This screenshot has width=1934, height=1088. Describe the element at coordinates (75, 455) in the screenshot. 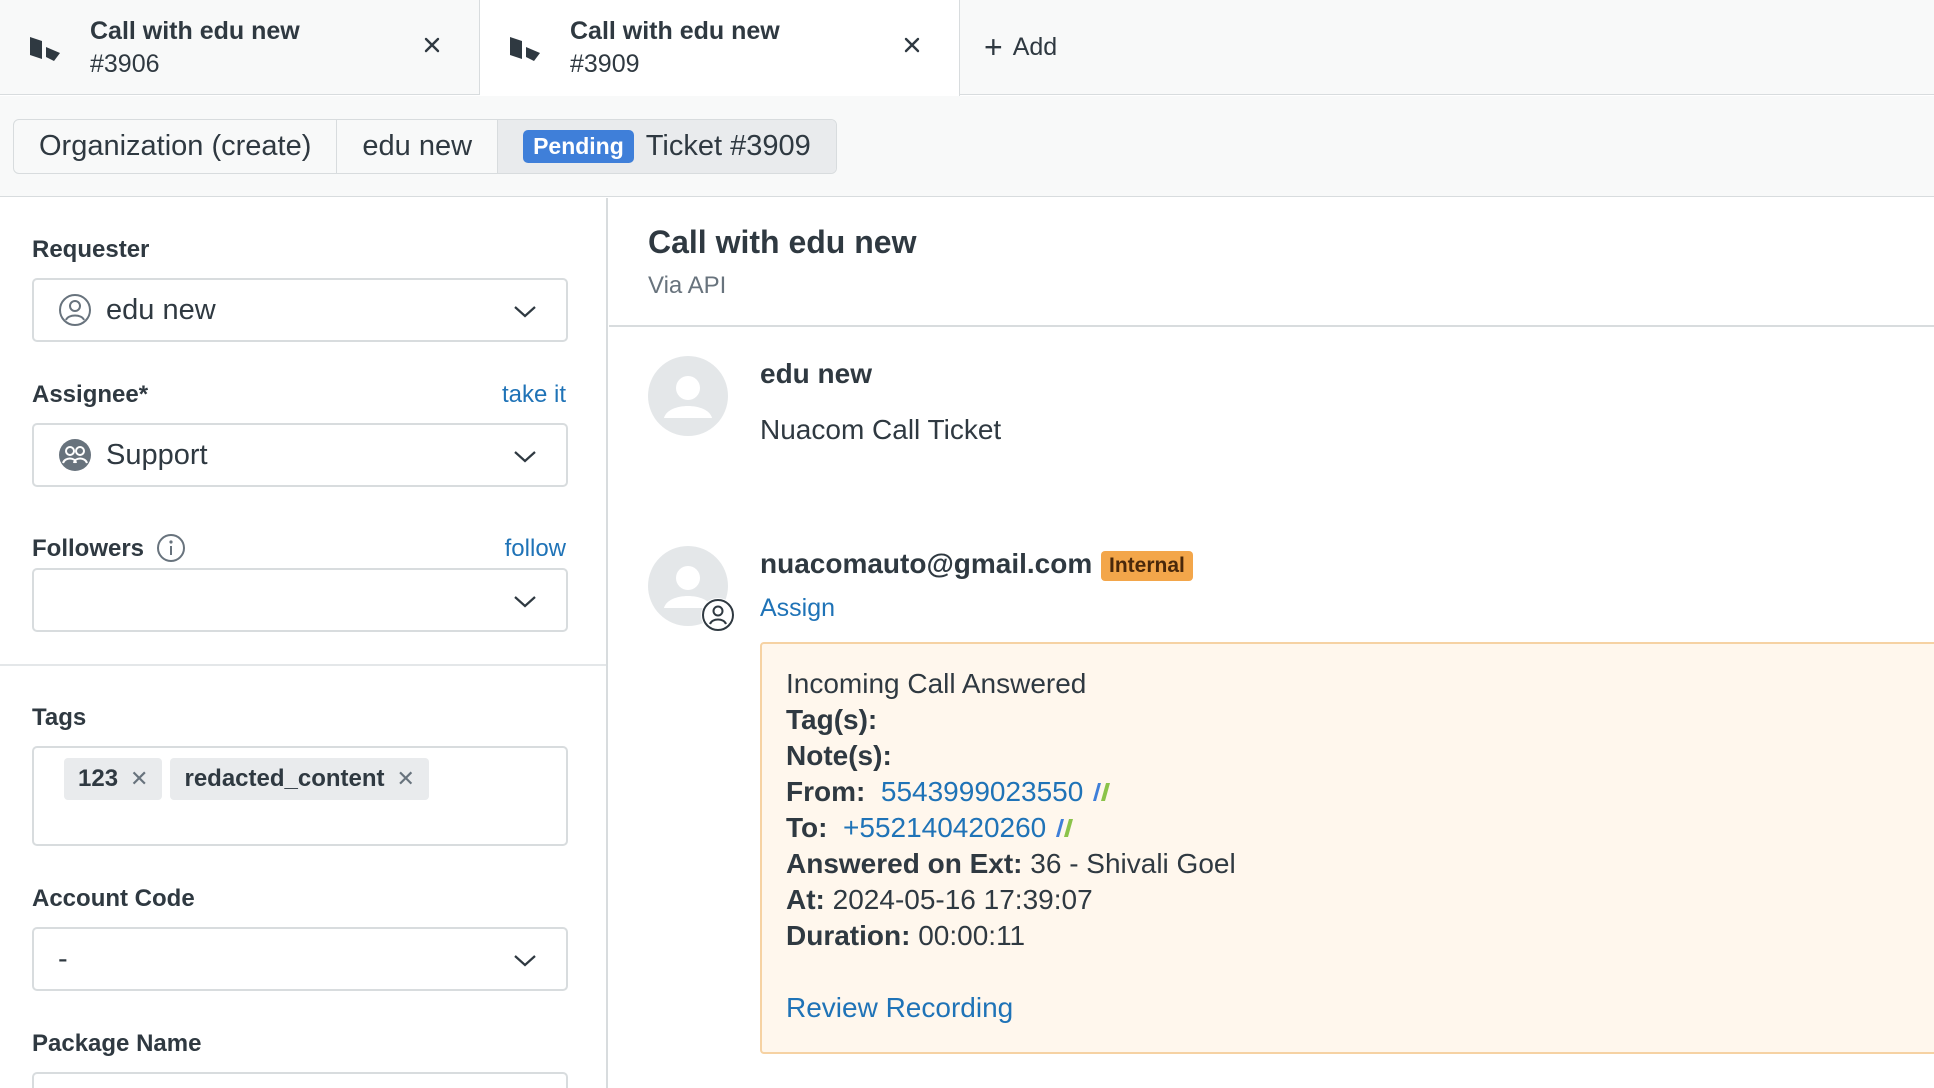

I see `group-icon` at that location.